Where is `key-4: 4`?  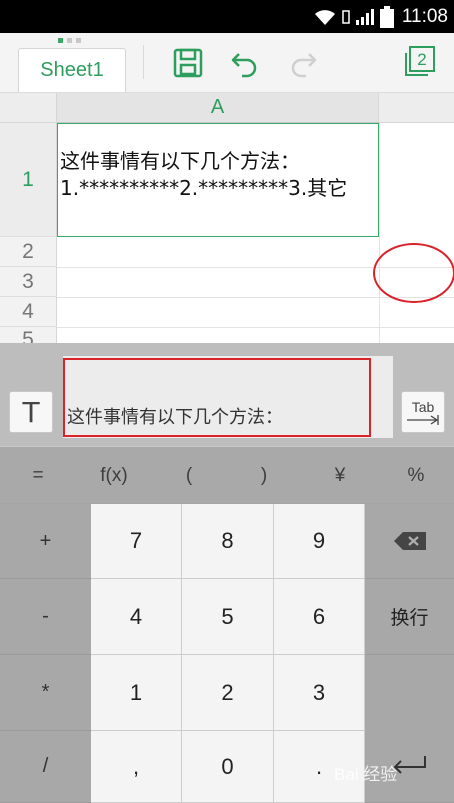 key-4: 4 is located at coordinates (136, 617).